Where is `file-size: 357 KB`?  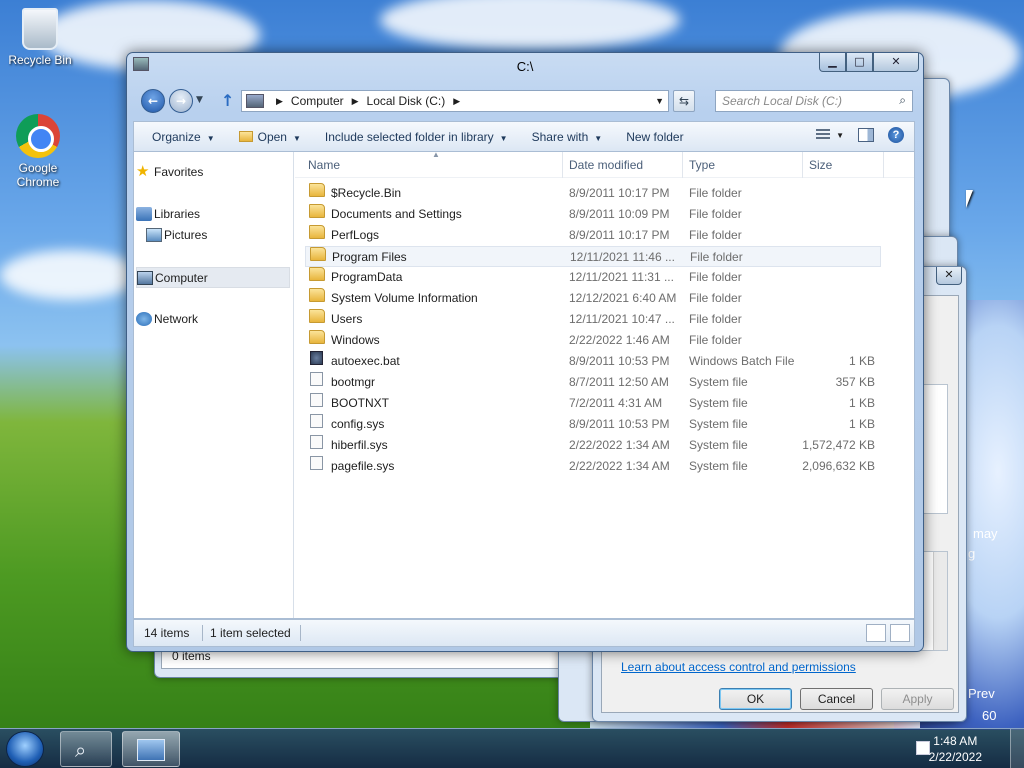
file-size: 357 KB is located at coordinates (855, 382).